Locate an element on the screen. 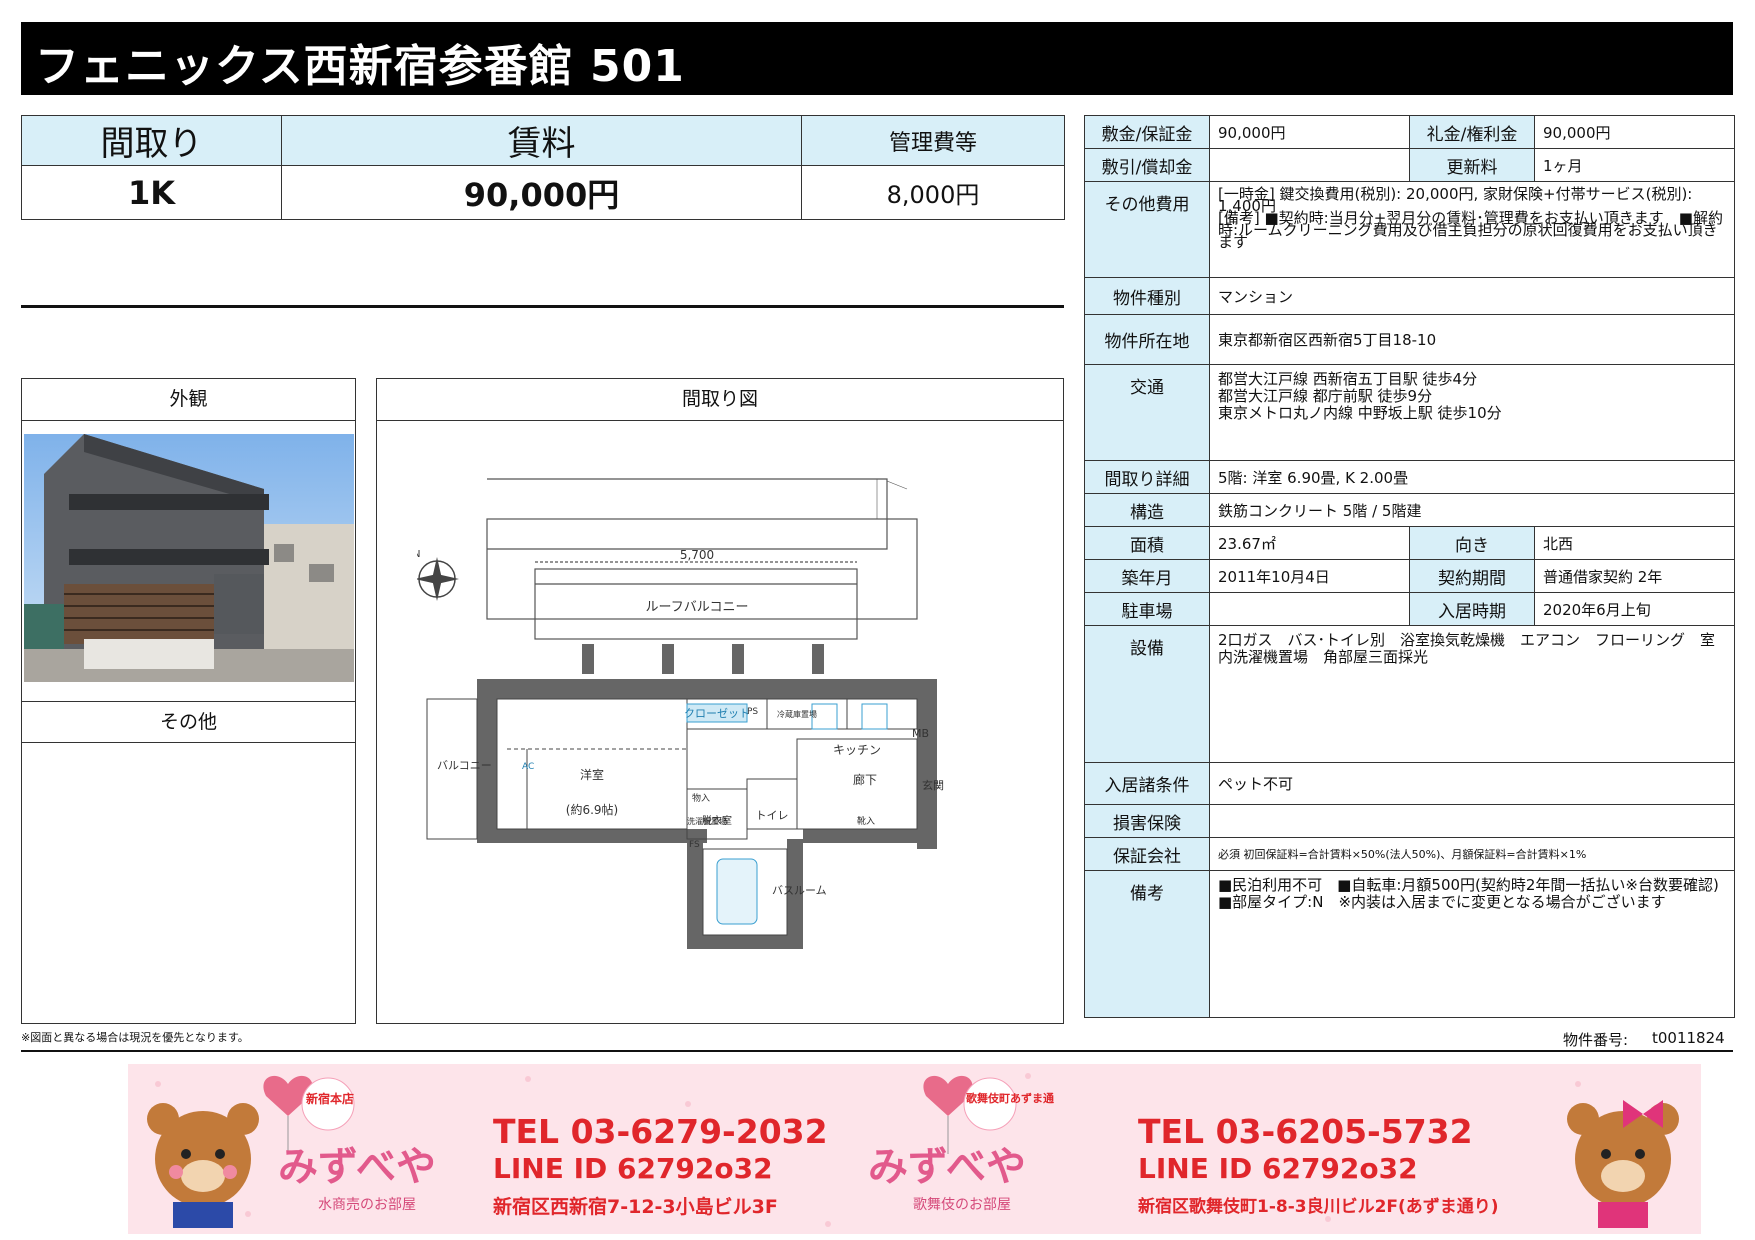 This screenshot has width=1755, height=1240. closet-label: クローゼット is located at coordinates (717, 713).